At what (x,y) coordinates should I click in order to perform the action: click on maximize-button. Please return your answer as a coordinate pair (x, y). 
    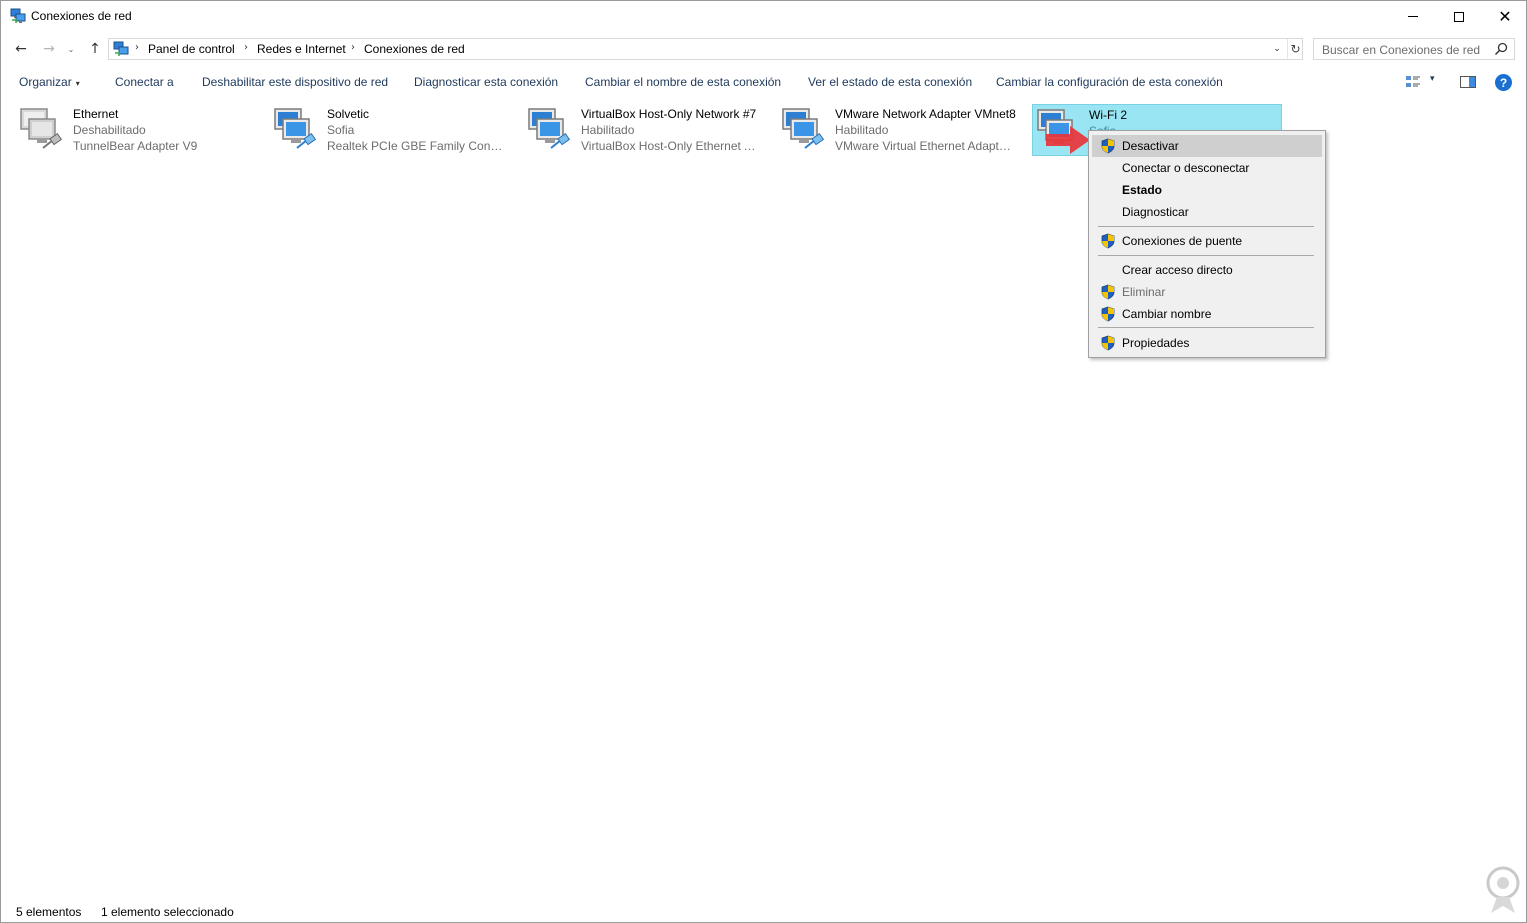
    Looking at the image, I should click on (1459, 16).